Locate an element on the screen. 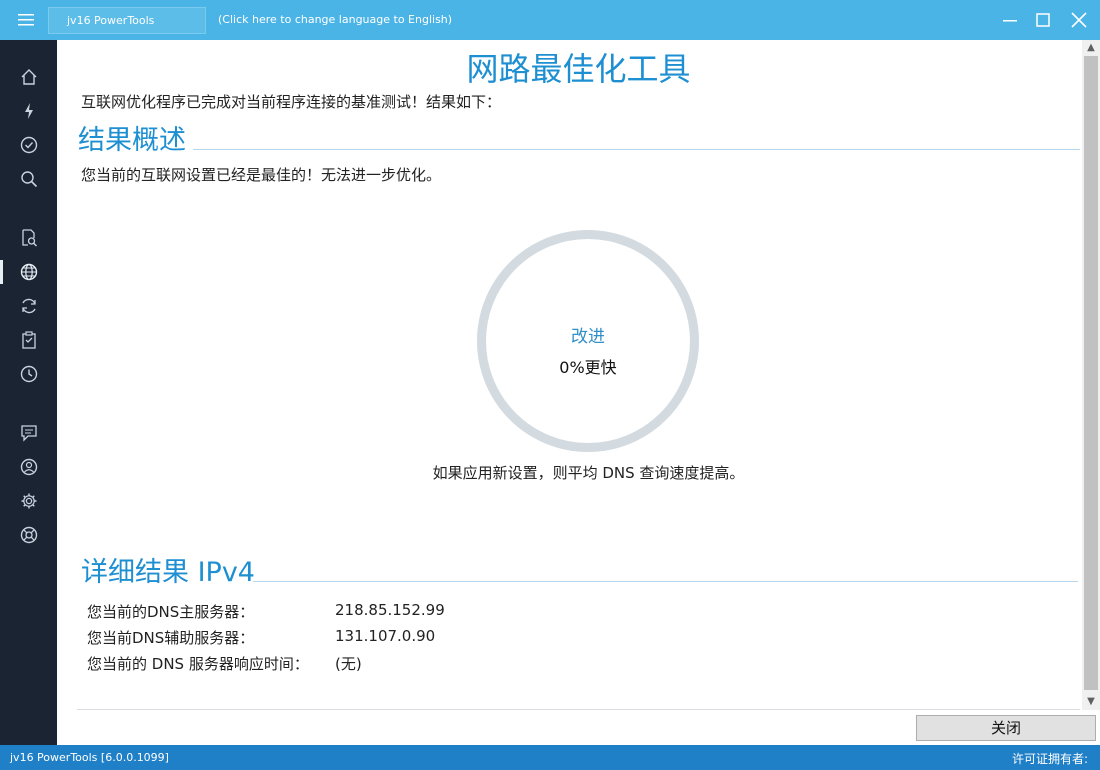  hamburger-menu-button is located at coordinates (26, 20).